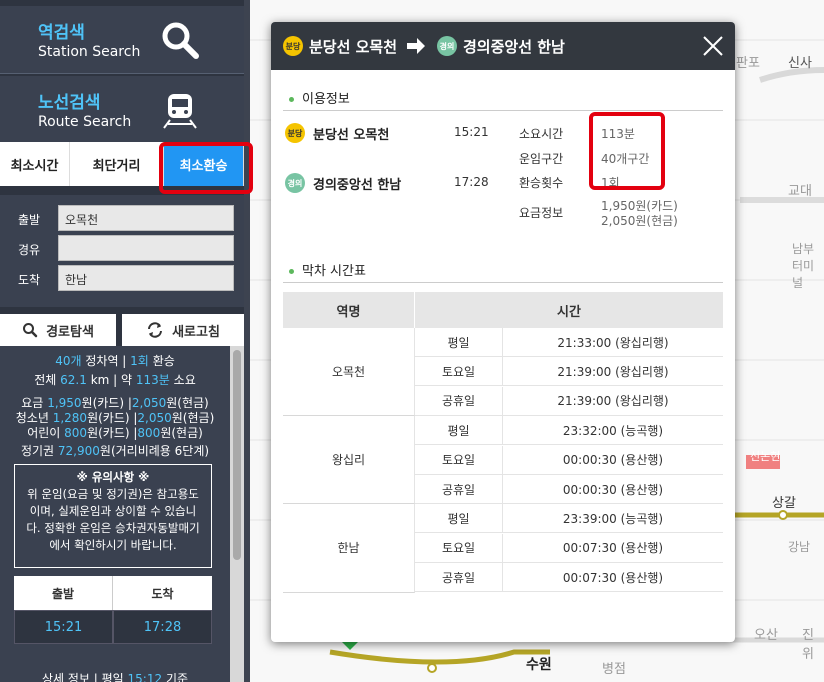 Image resolution: width=824 pixels, height=682 pixels. What do you see at coordinates (247, 341) in the screenshot?
I see `sidebar-divider` at bounding box center [247, 341].